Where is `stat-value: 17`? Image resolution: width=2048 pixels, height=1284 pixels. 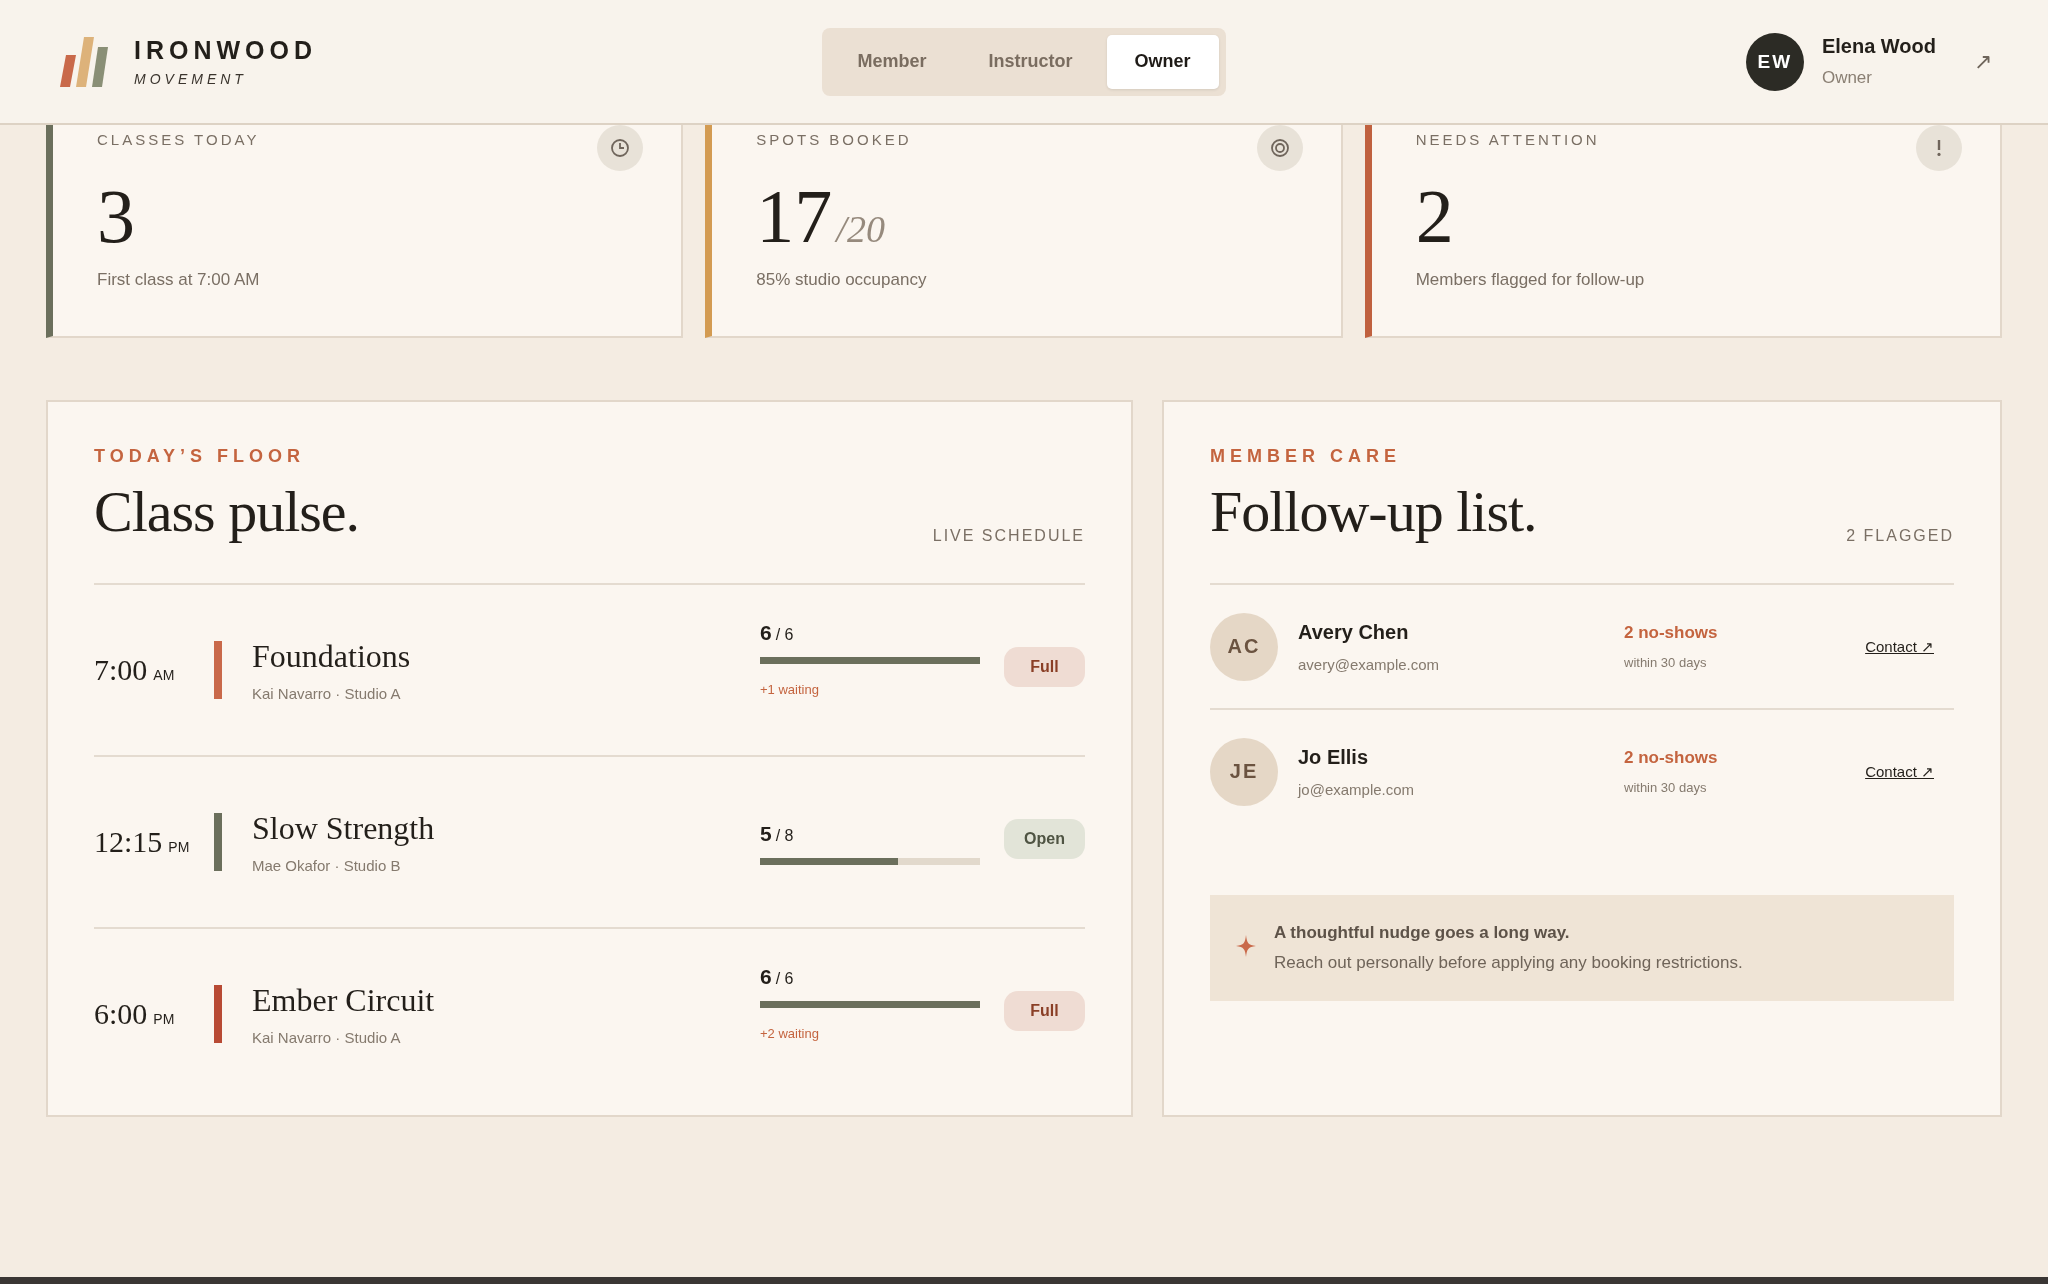
stat-value: 17 is located at coordinates (794, 216).